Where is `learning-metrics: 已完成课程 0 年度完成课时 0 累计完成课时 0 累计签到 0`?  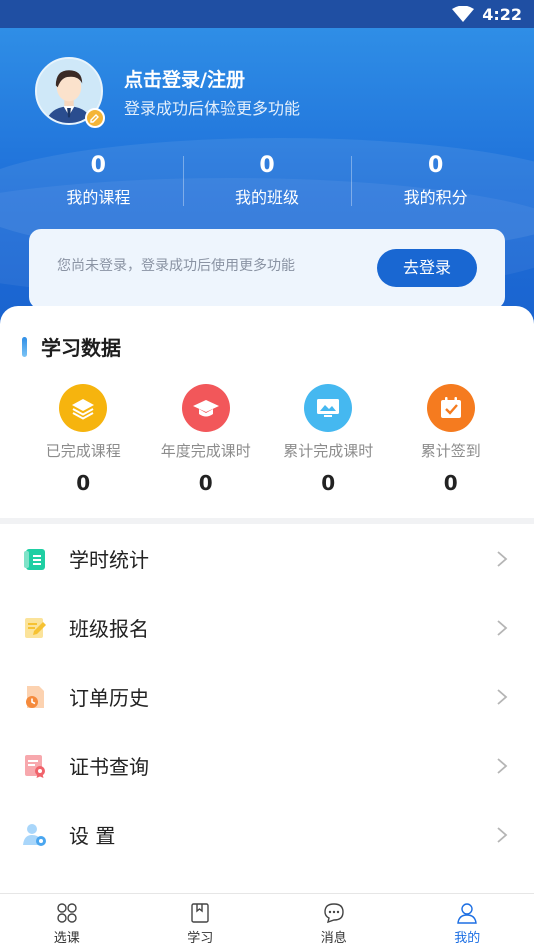 learning-metrics: 已完成课程 0 年度完成课时 0 累计完成课时 0 累计签到 0 is located at coordinates (267, 439).